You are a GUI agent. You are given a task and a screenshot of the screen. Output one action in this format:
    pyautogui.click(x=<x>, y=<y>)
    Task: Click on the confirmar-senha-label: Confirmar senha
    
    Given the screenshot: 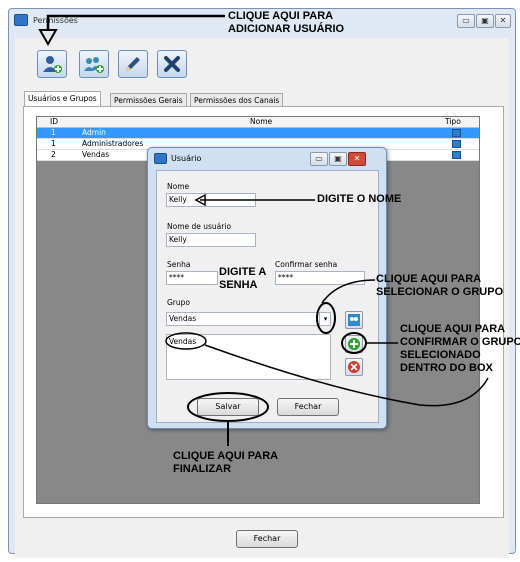 What is the action you would take?
    pyautogui.click(x=306, y=264)
    